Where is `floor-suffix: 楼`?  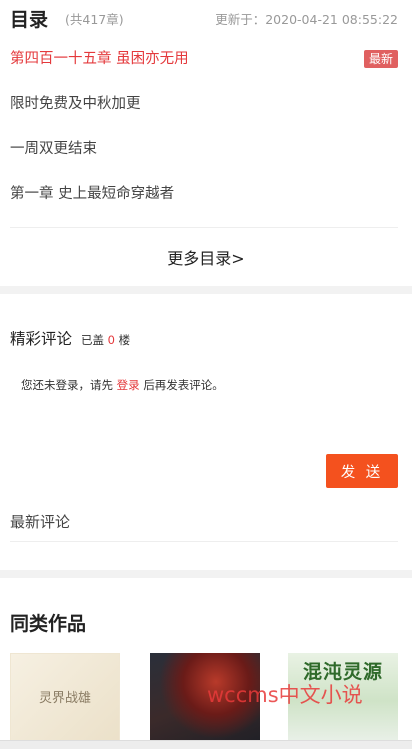 floor-suffix: 楼 is located at coordinates (124, 340).